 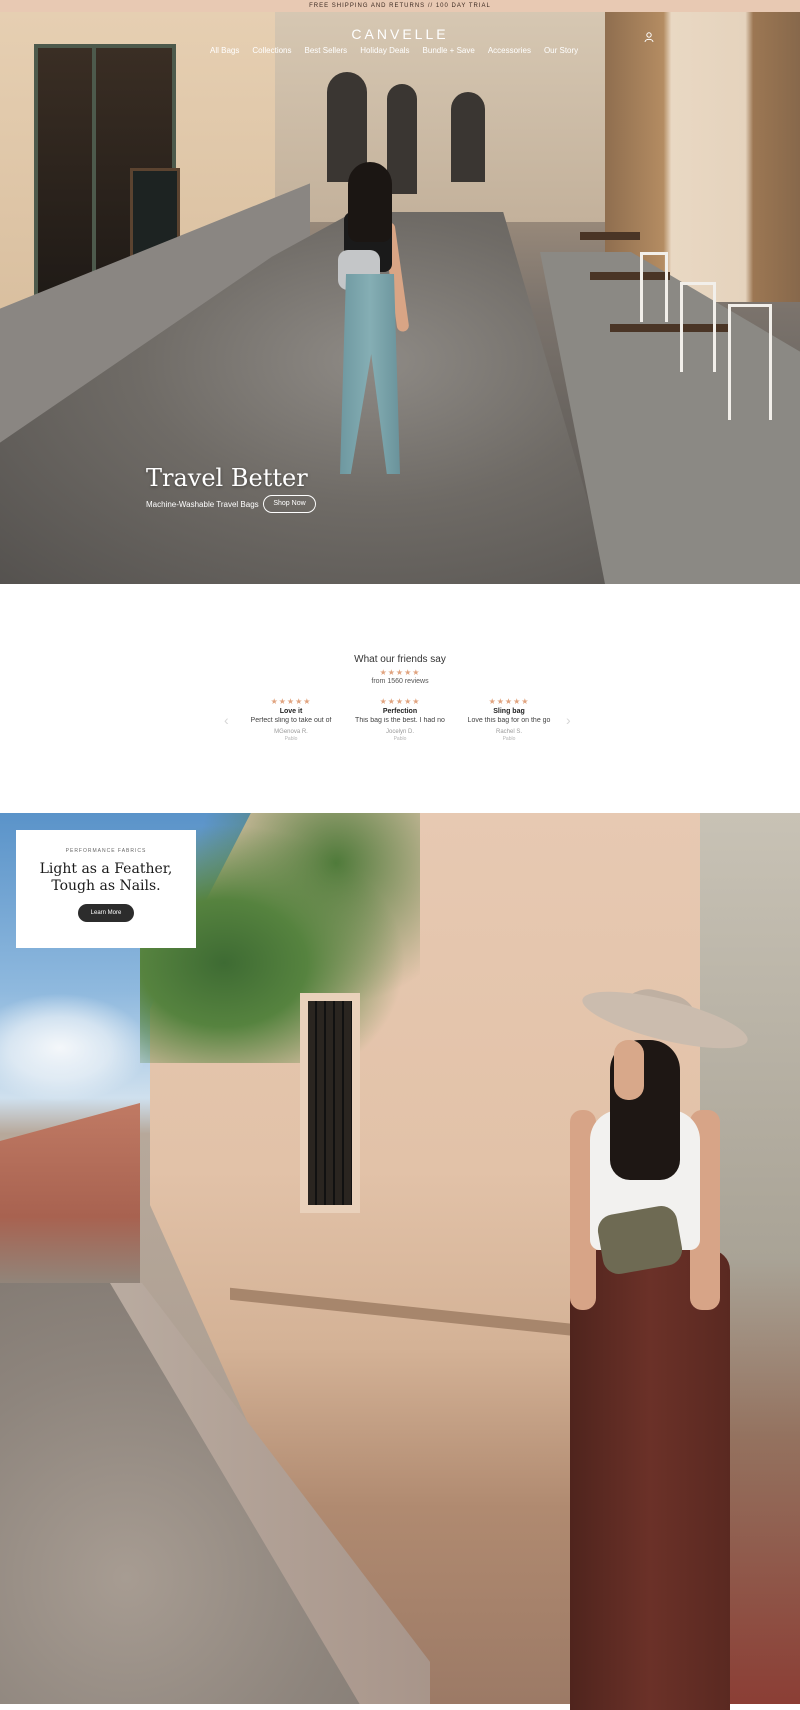 I want to click on photo-far-town, so click(x=70, y=1198).